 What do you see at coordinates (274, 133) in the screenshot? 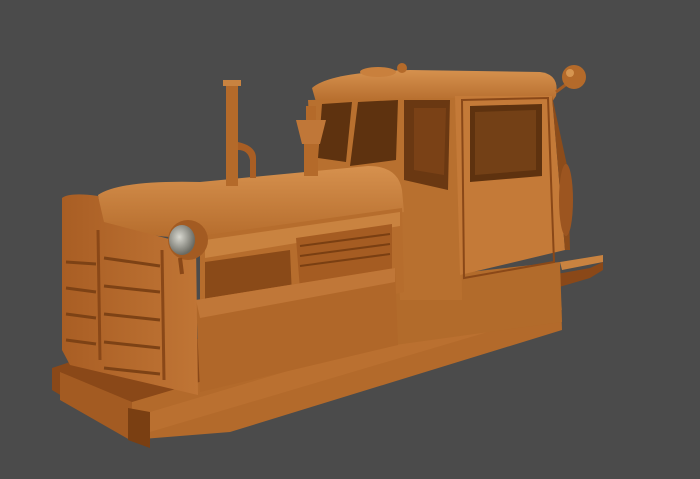
I see `exhaust-stacks` at bounding box center [274, 133].